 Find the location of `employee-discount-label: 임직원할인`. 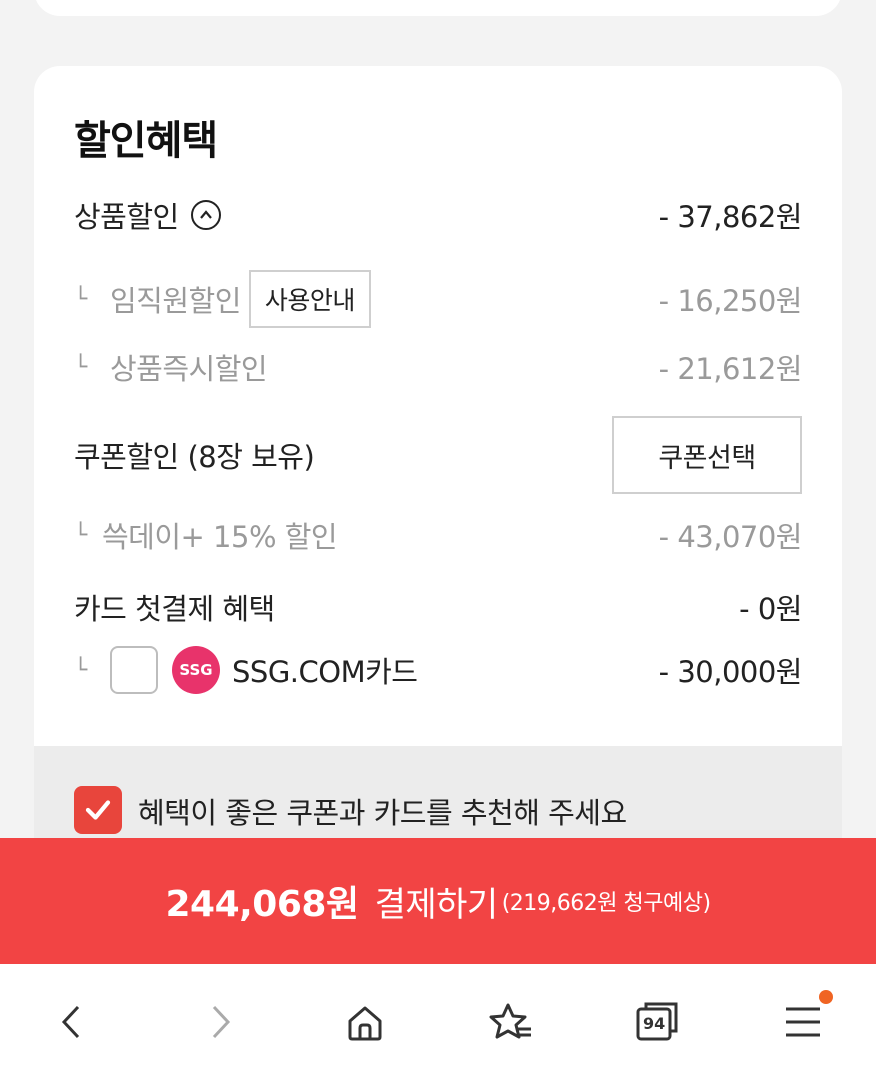

employee-discount-label: 임직원할인 is located at coordinates (175, 301).